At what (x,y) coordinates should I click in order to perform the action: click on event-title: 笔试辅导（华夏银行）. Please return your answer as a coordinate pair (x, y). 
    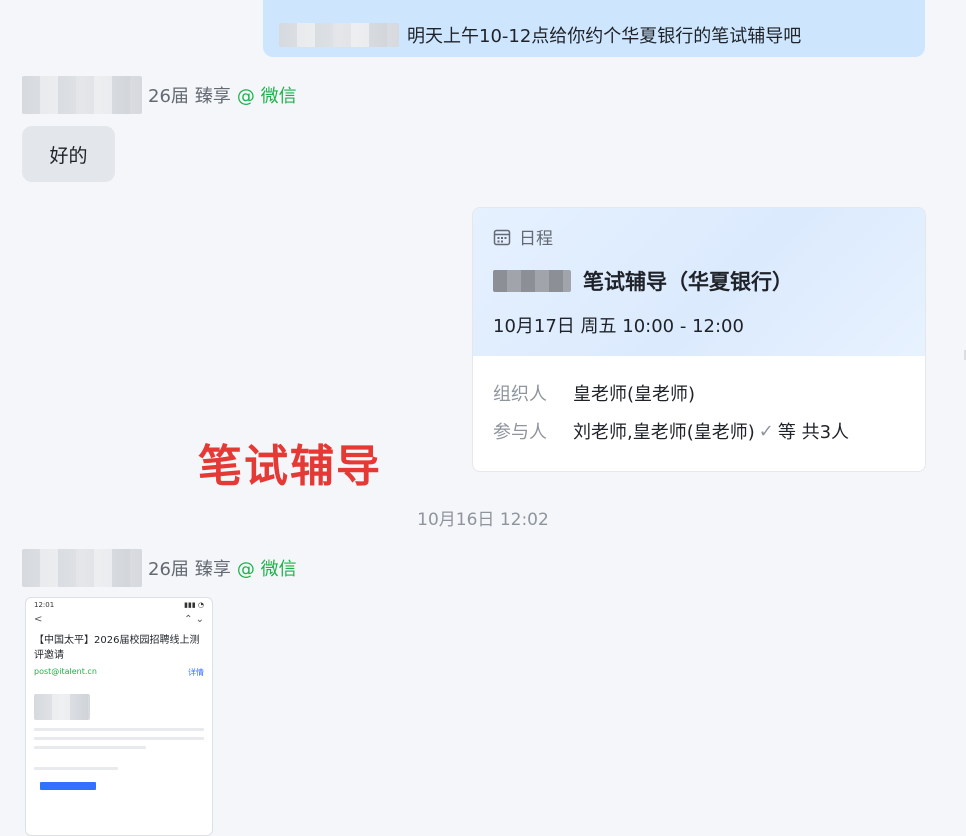
    Looking at the image, I should click on (688, 281).